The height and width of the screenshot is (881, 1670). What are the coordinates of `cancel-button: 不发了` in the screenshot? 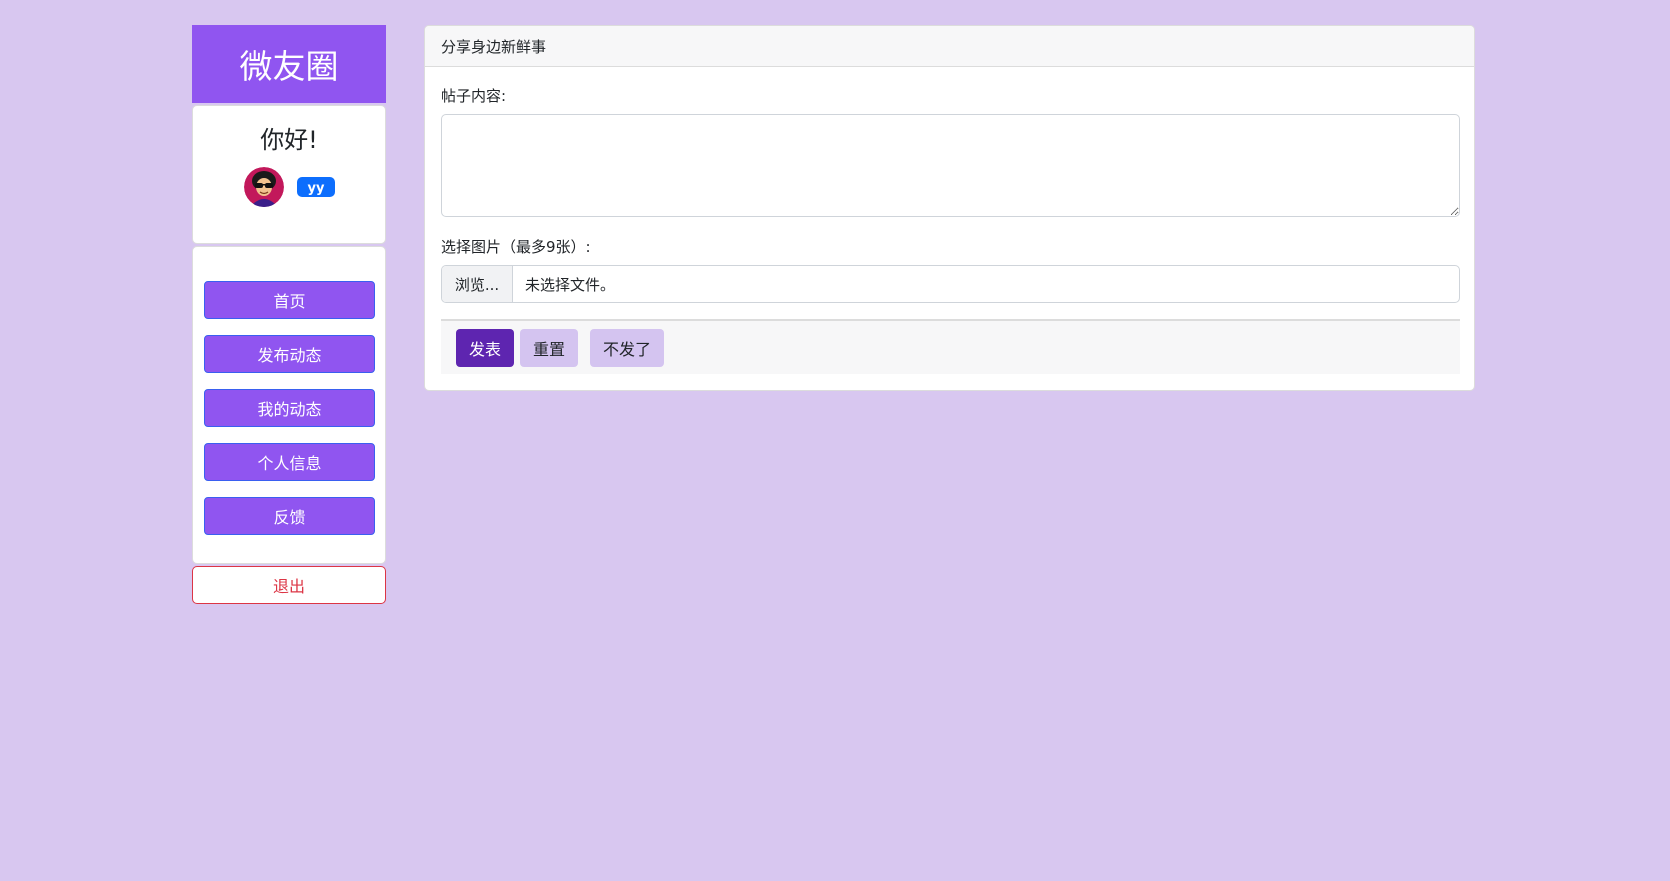 It's located at (627, 348).